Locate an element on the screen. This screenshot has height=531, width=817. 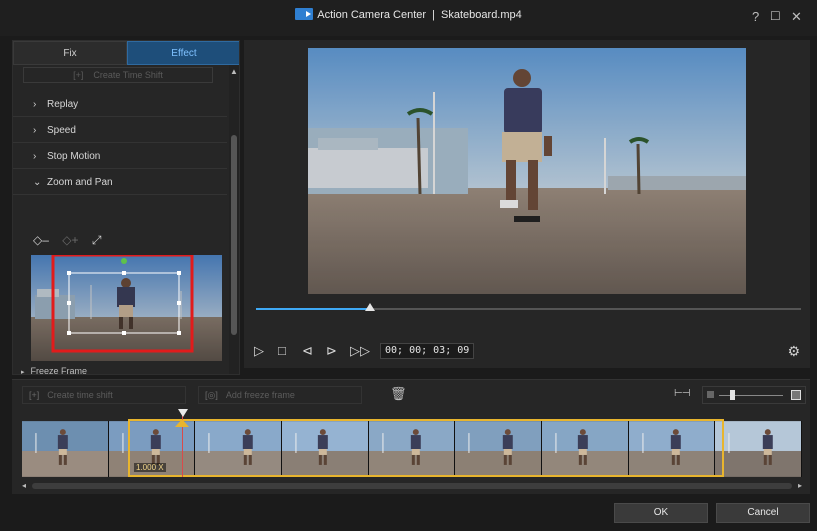
tab-fix: Fix is located at coordinates (70, 53).